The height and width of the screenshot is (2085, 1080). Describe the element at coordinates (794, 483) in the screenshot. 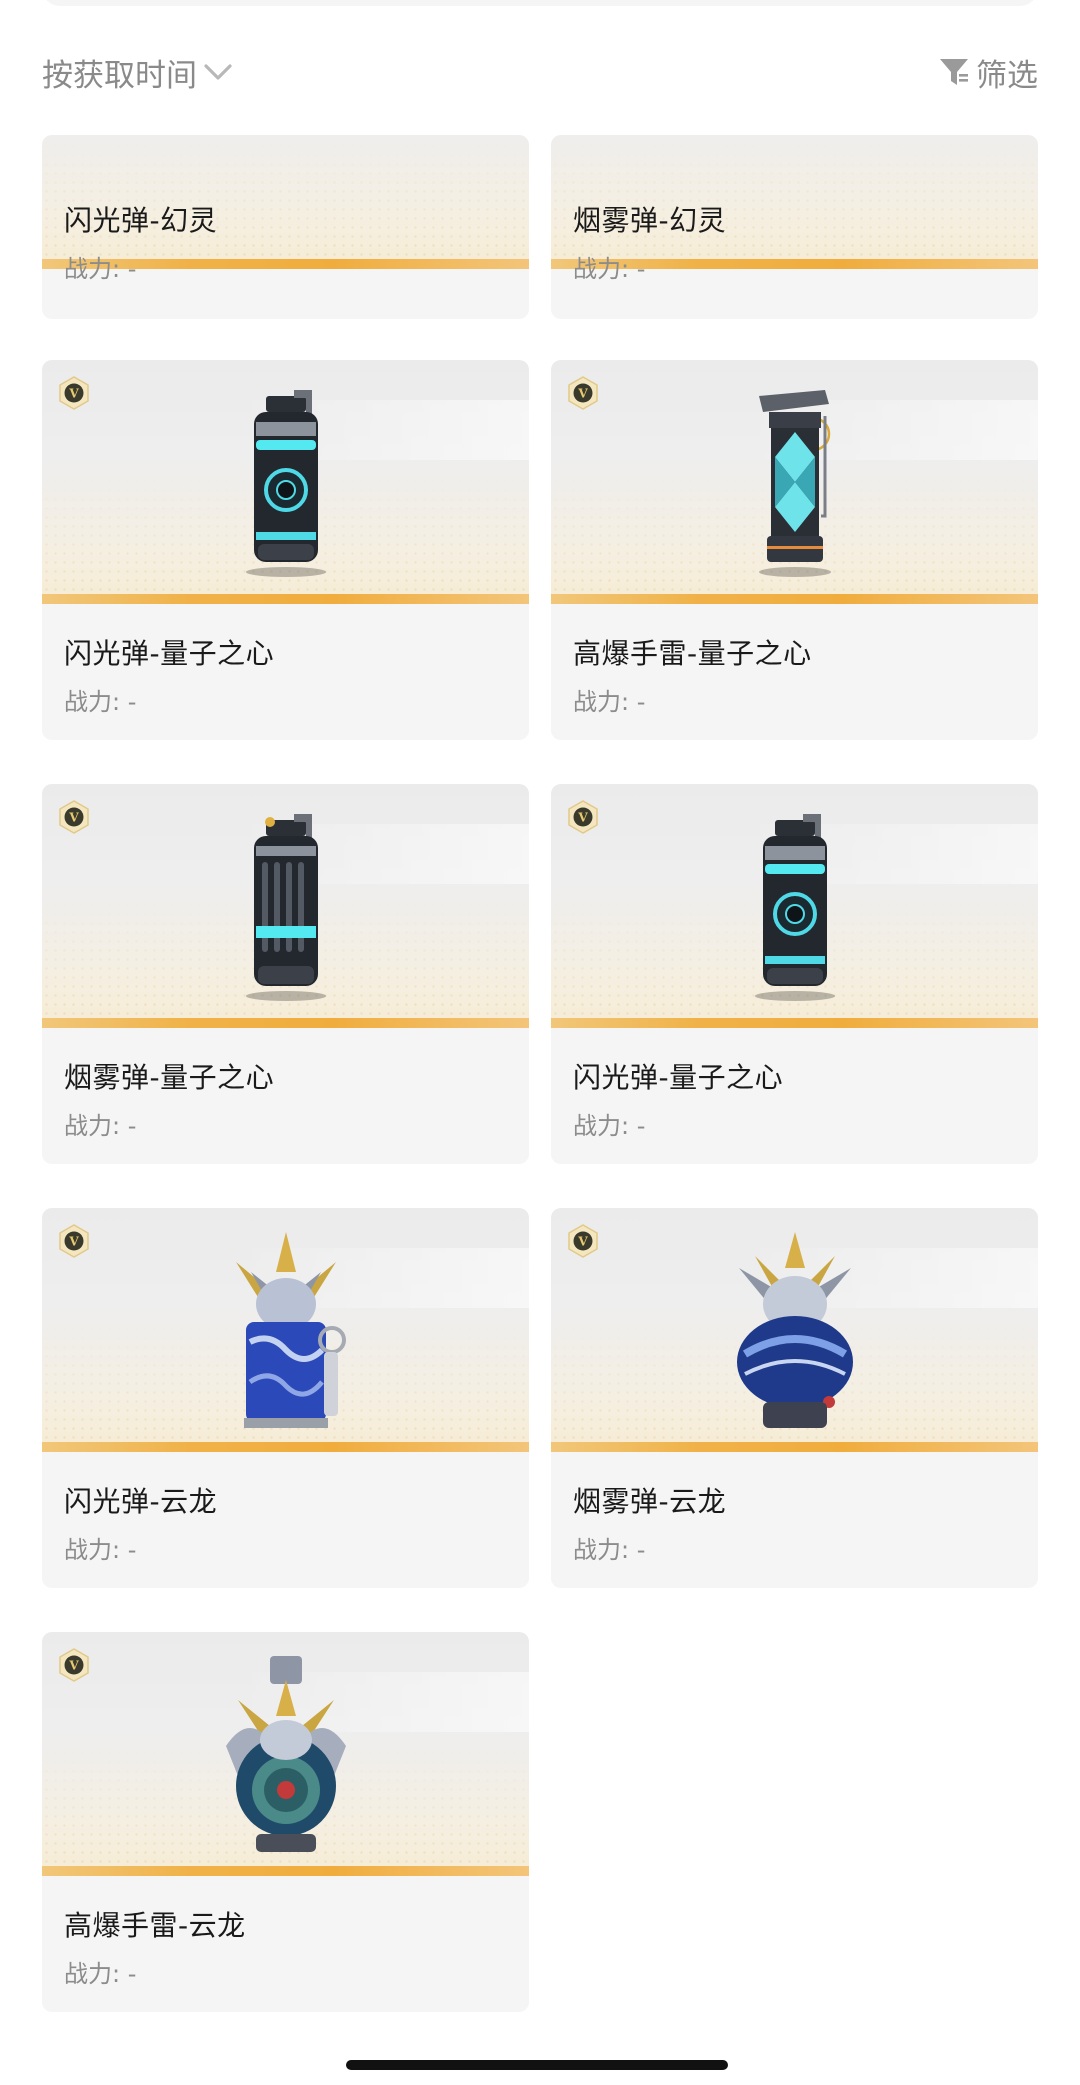

I see `frag-grenade-quantum-heart-image` at that location.